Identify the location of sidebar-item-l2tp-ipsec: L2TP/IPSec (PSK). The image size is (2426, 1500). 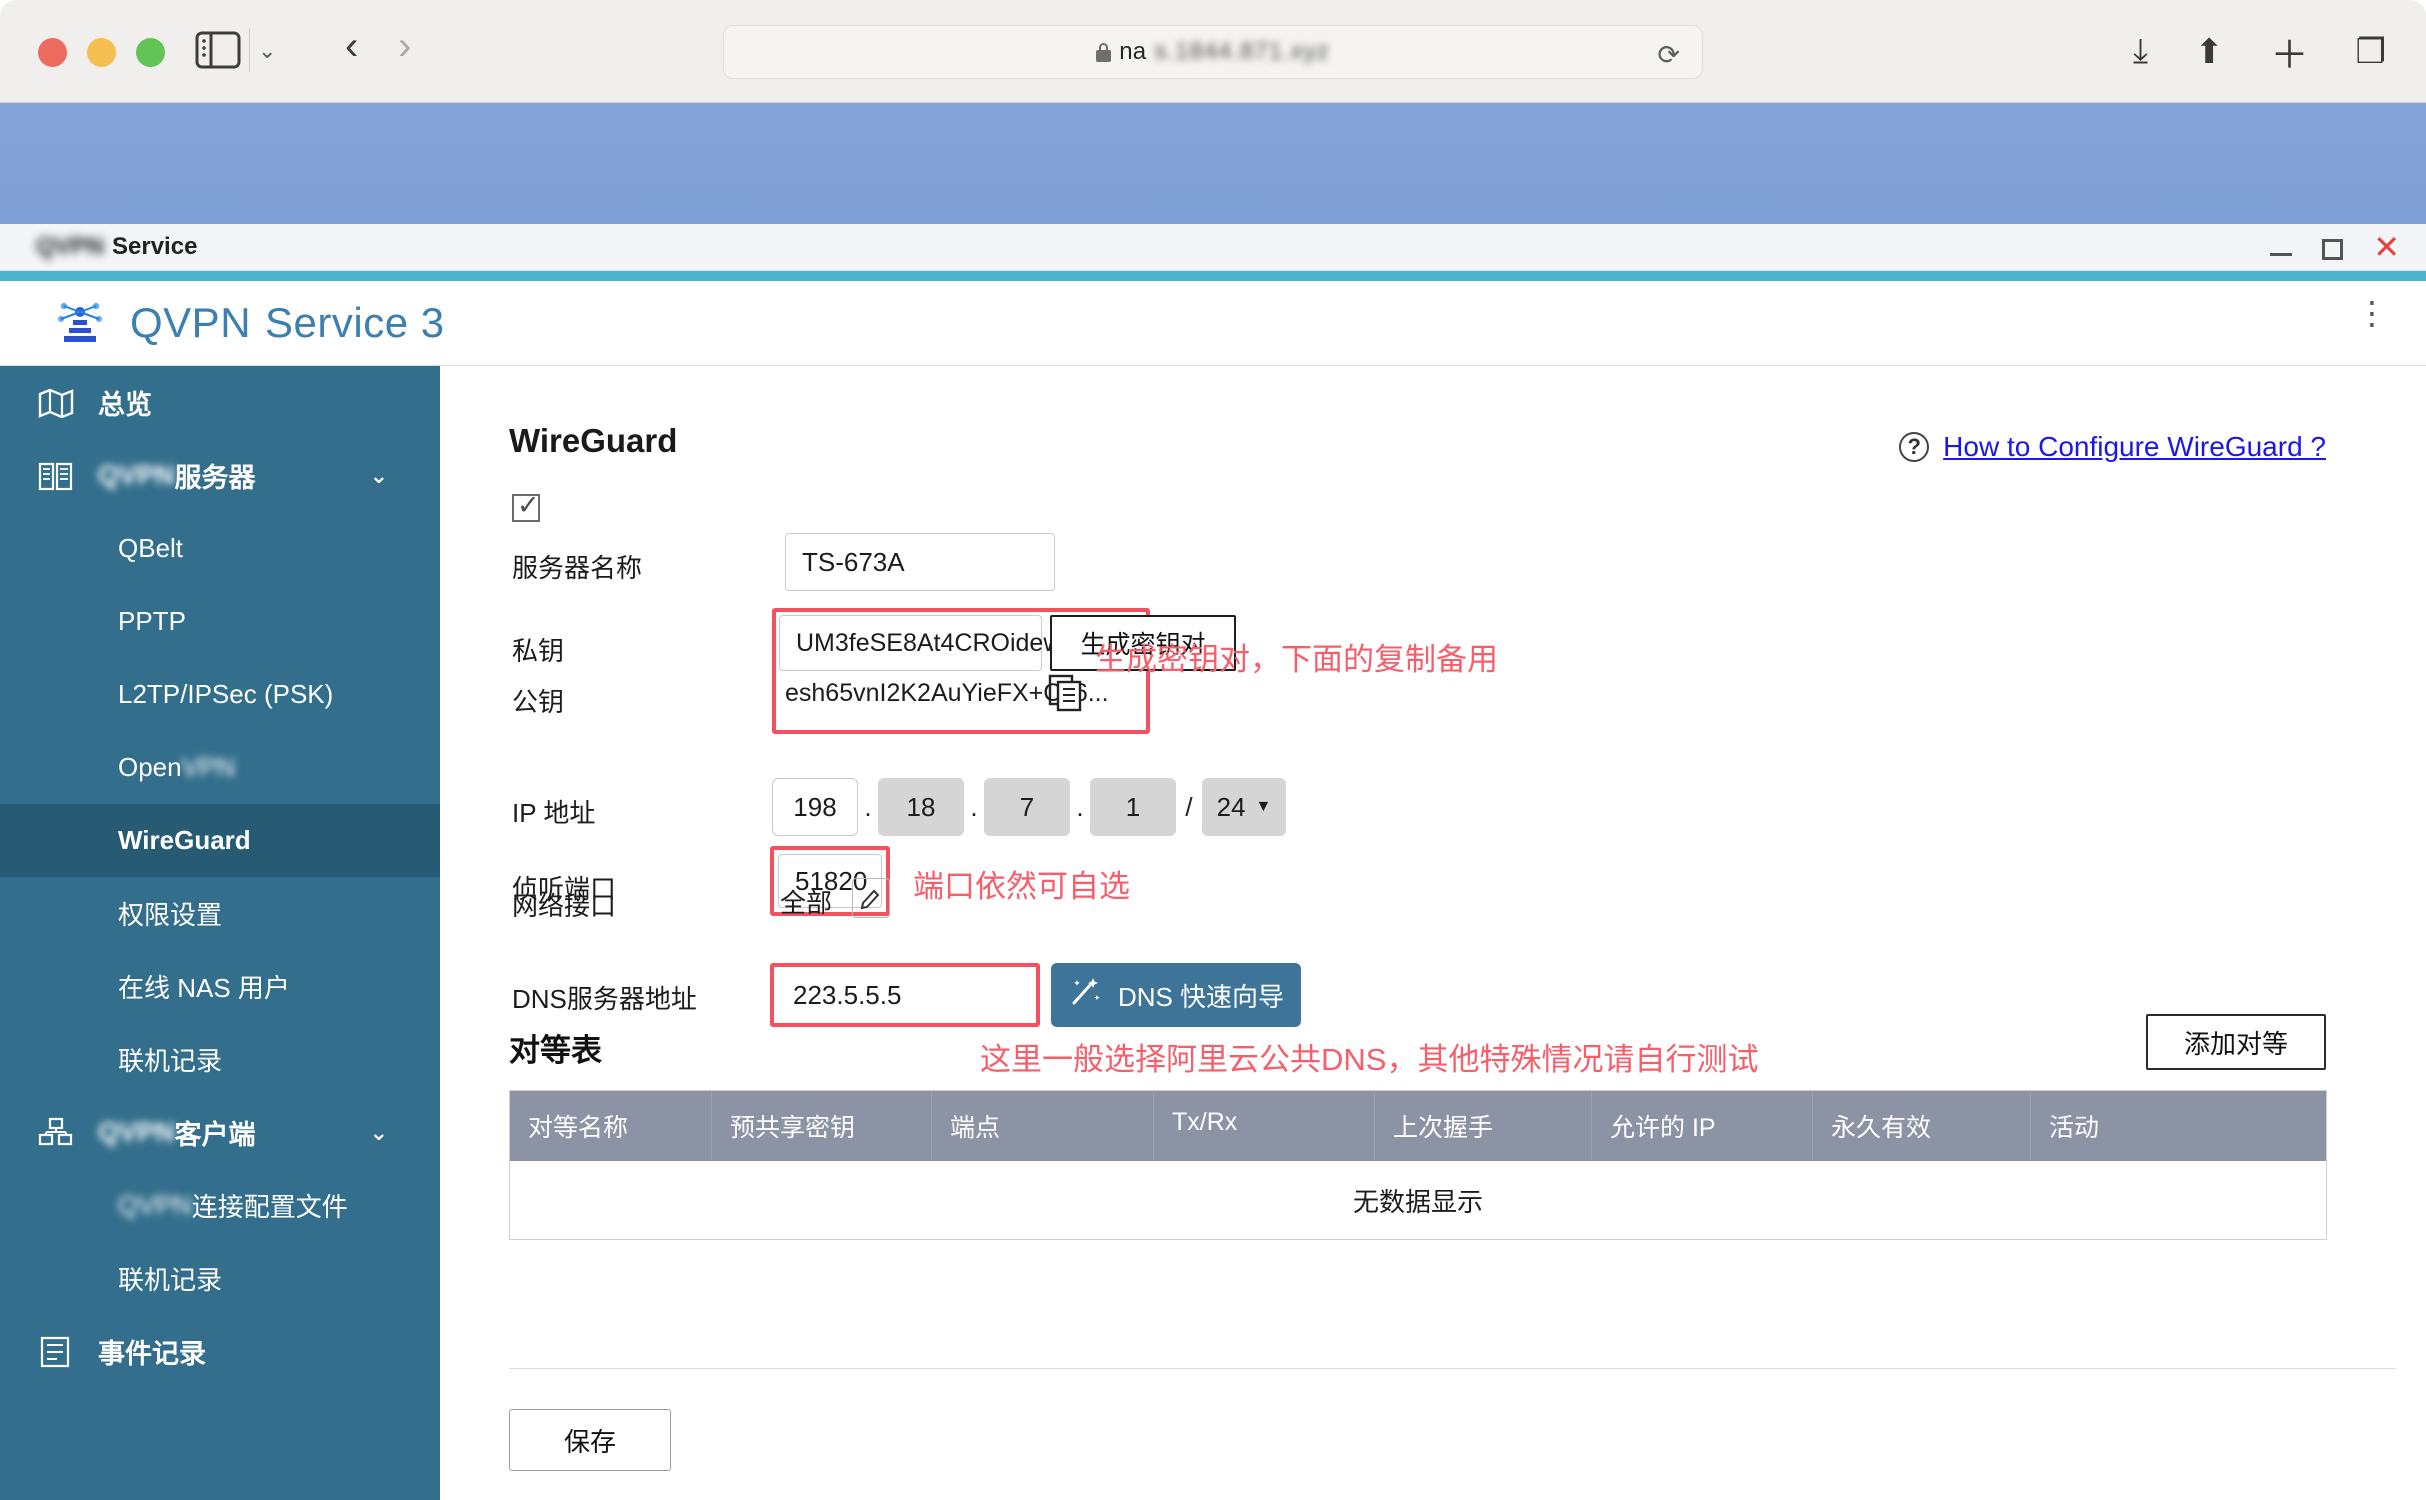
(220, 694).